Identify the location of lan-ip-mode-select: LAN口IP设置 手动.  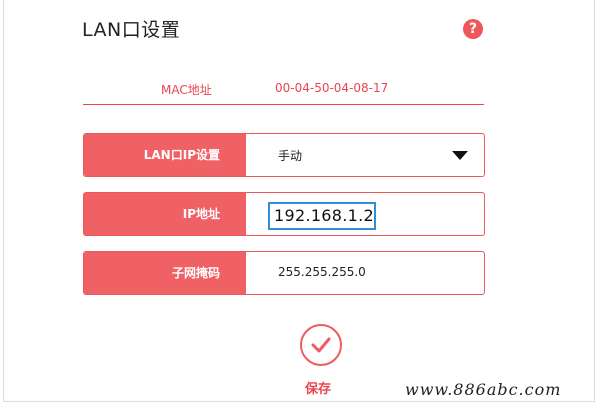
(284, 155).